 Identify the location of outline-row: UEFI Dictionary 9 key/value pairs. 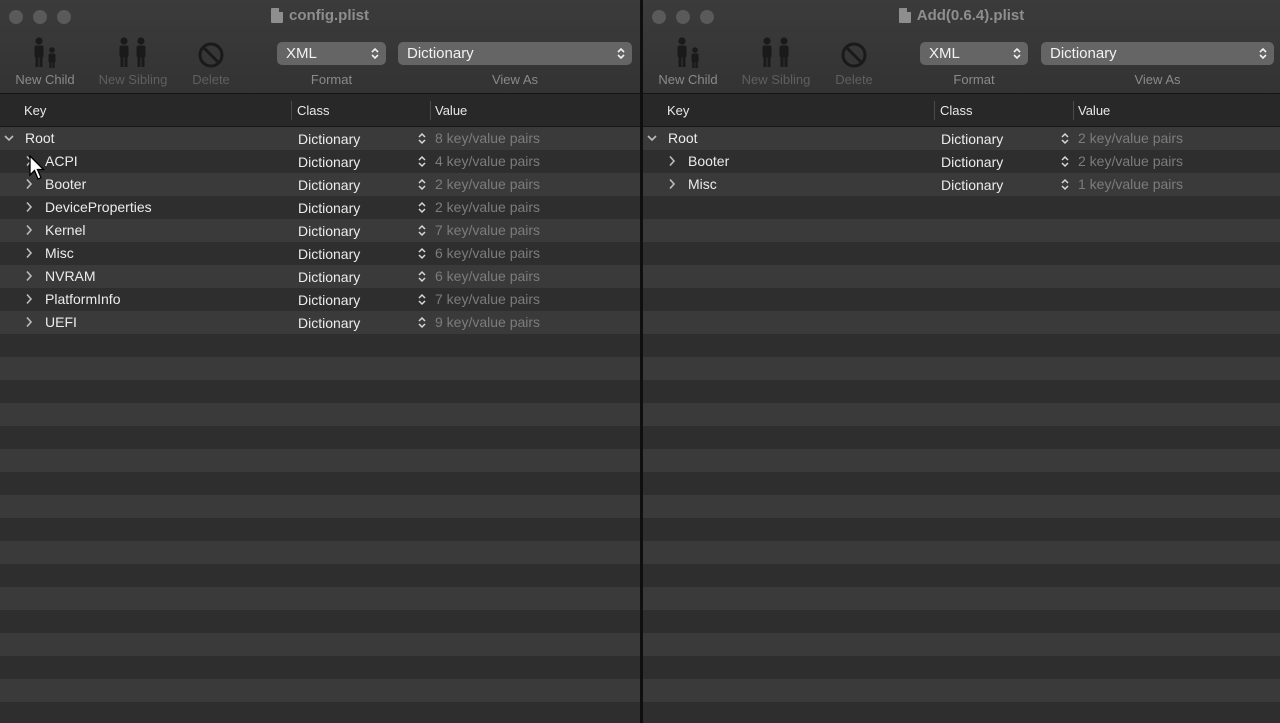
(320, 322).